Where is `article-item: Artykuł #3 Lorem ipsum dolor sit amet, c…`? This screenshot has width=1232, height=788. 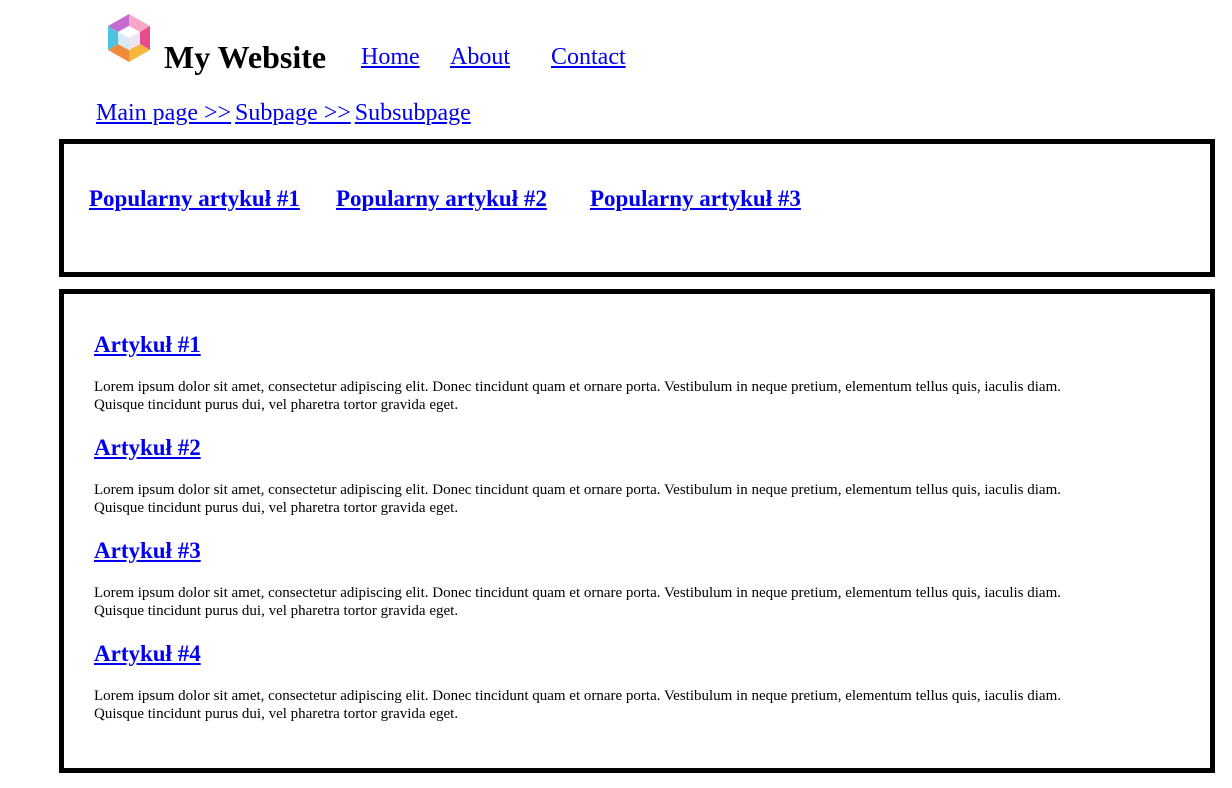 article-item: Artykuł #3 Lorem ipsum dolor sit amet, c… is located at coordinates (594, 578).